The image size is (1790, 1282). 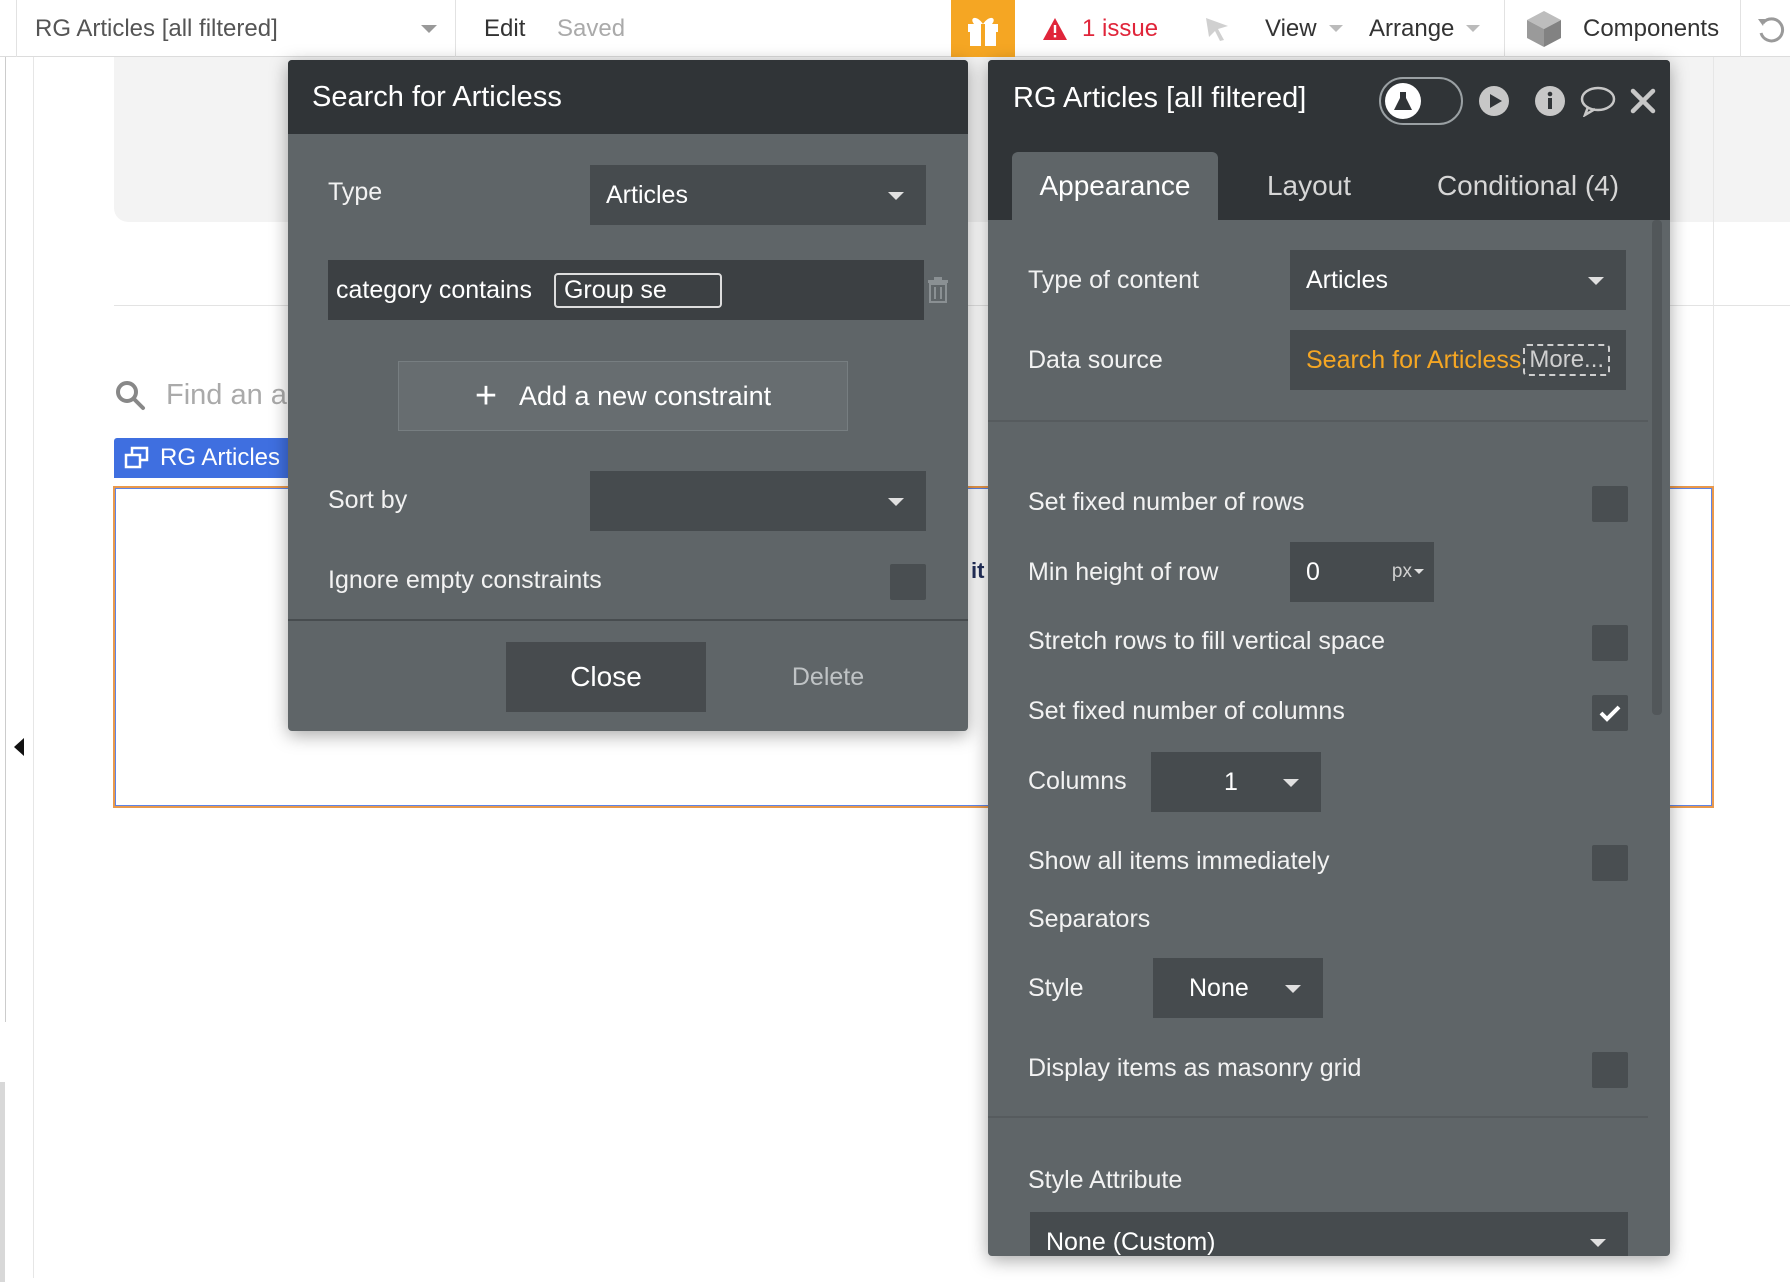 What do you see at coordinates (908, 582) in the screenshot?
I see `ignore-empty-checkbox` at bounding box center [908, 582].